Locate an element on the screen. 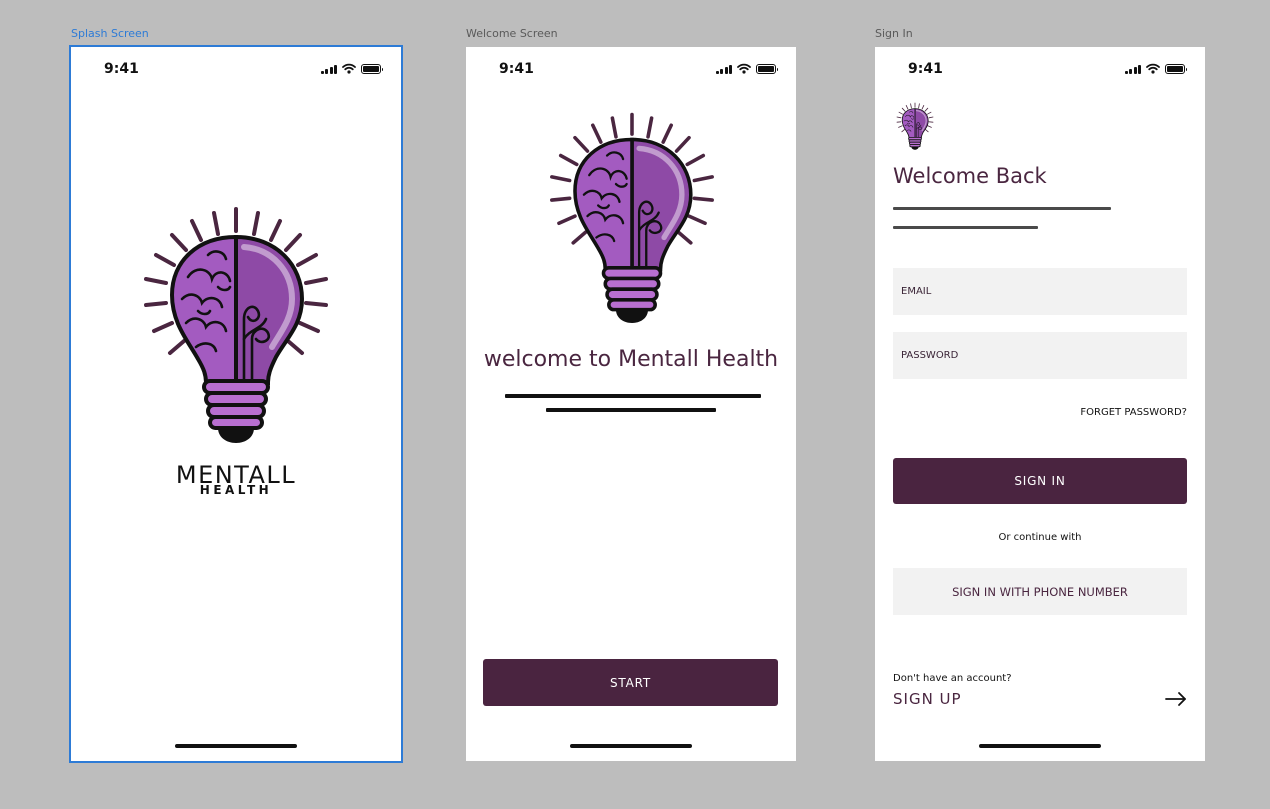 This screenshot has height=809, width=1270. frame-label-signin: Sign In is located at coordinates (894, 33).